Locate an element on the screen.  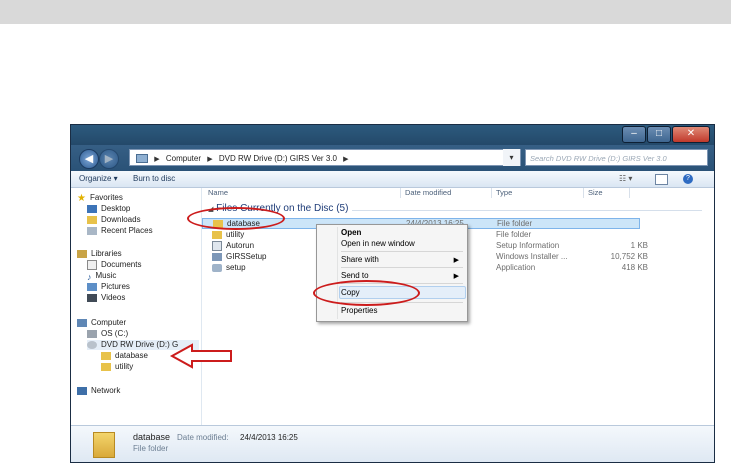
annotation-overlay is located at coordinates (200, 356).